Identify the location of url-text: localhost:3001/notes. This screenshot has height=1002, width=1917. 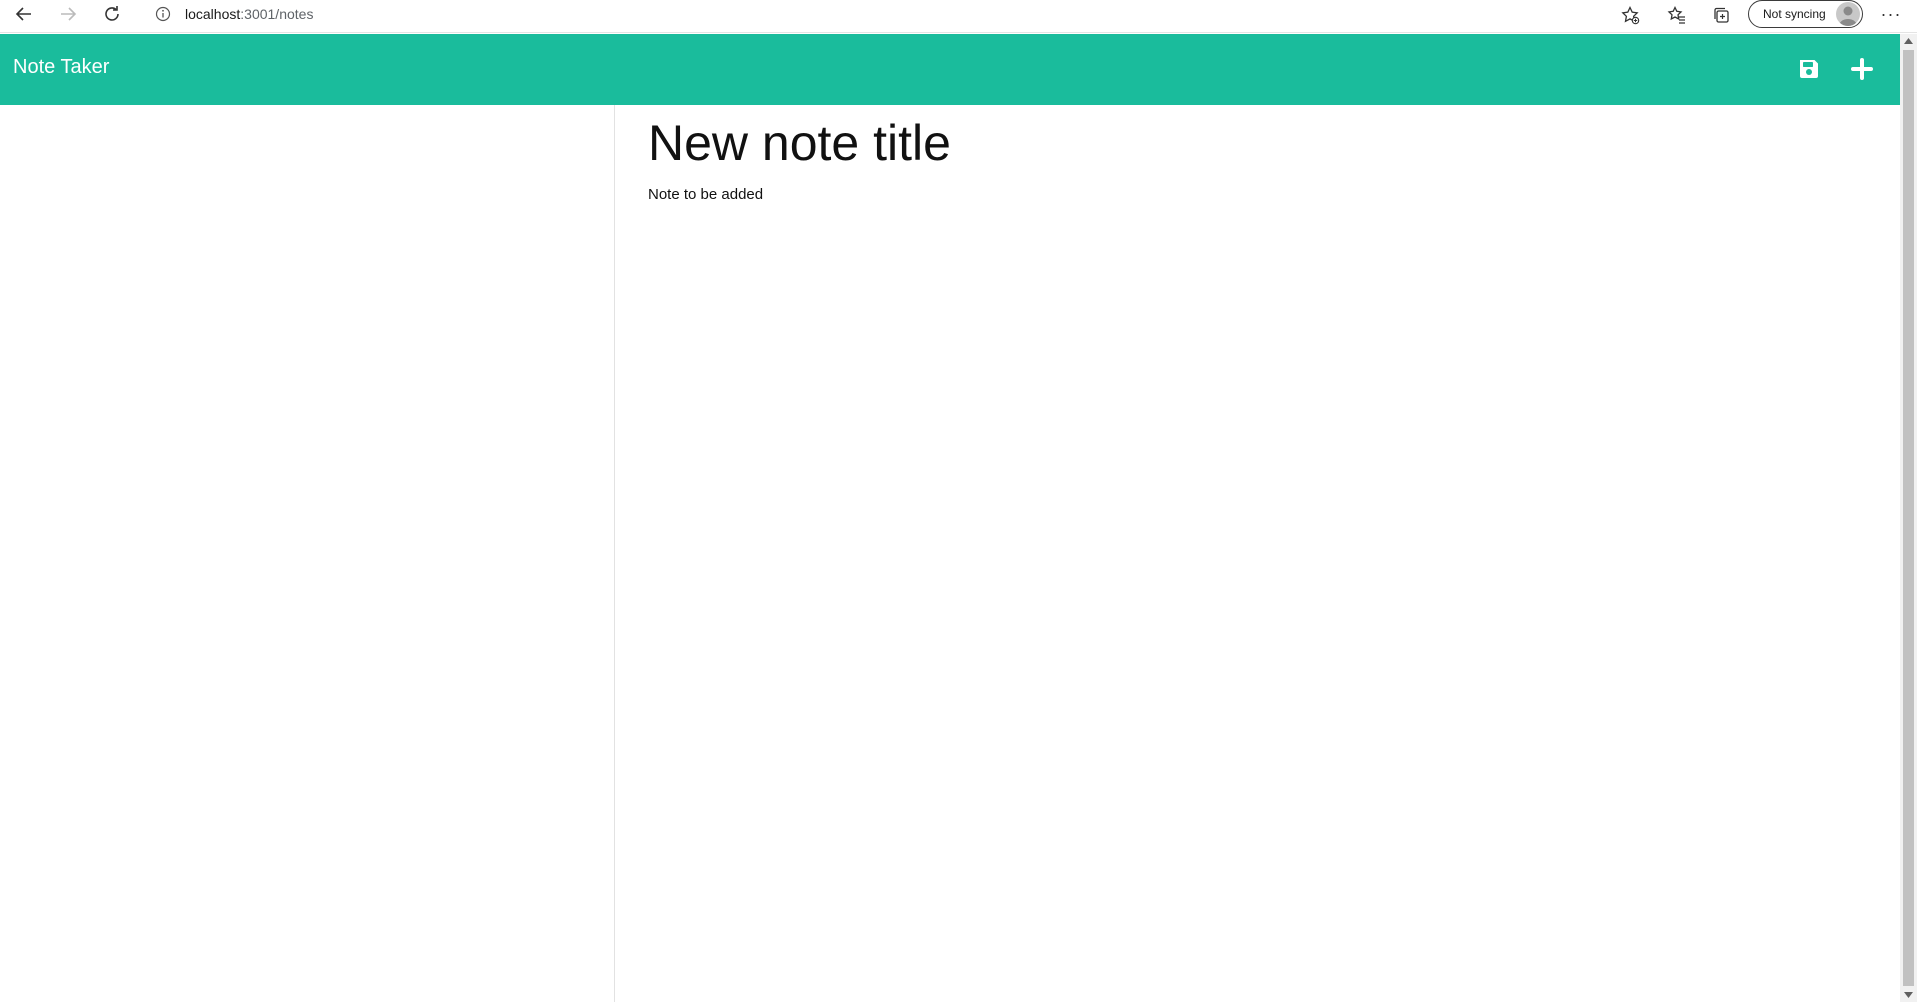
(249, 14).